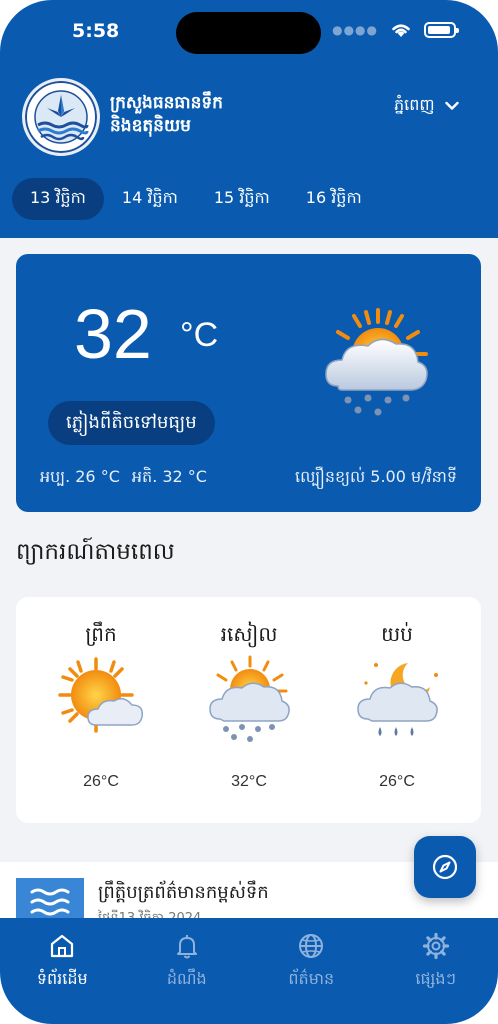 The width and height of the screenshot is (498, 1024). Describe the element at coordinates (242, 199) in the screenshot. I see `date-tab-15: 15 វិច្ឆិកា` at that location.